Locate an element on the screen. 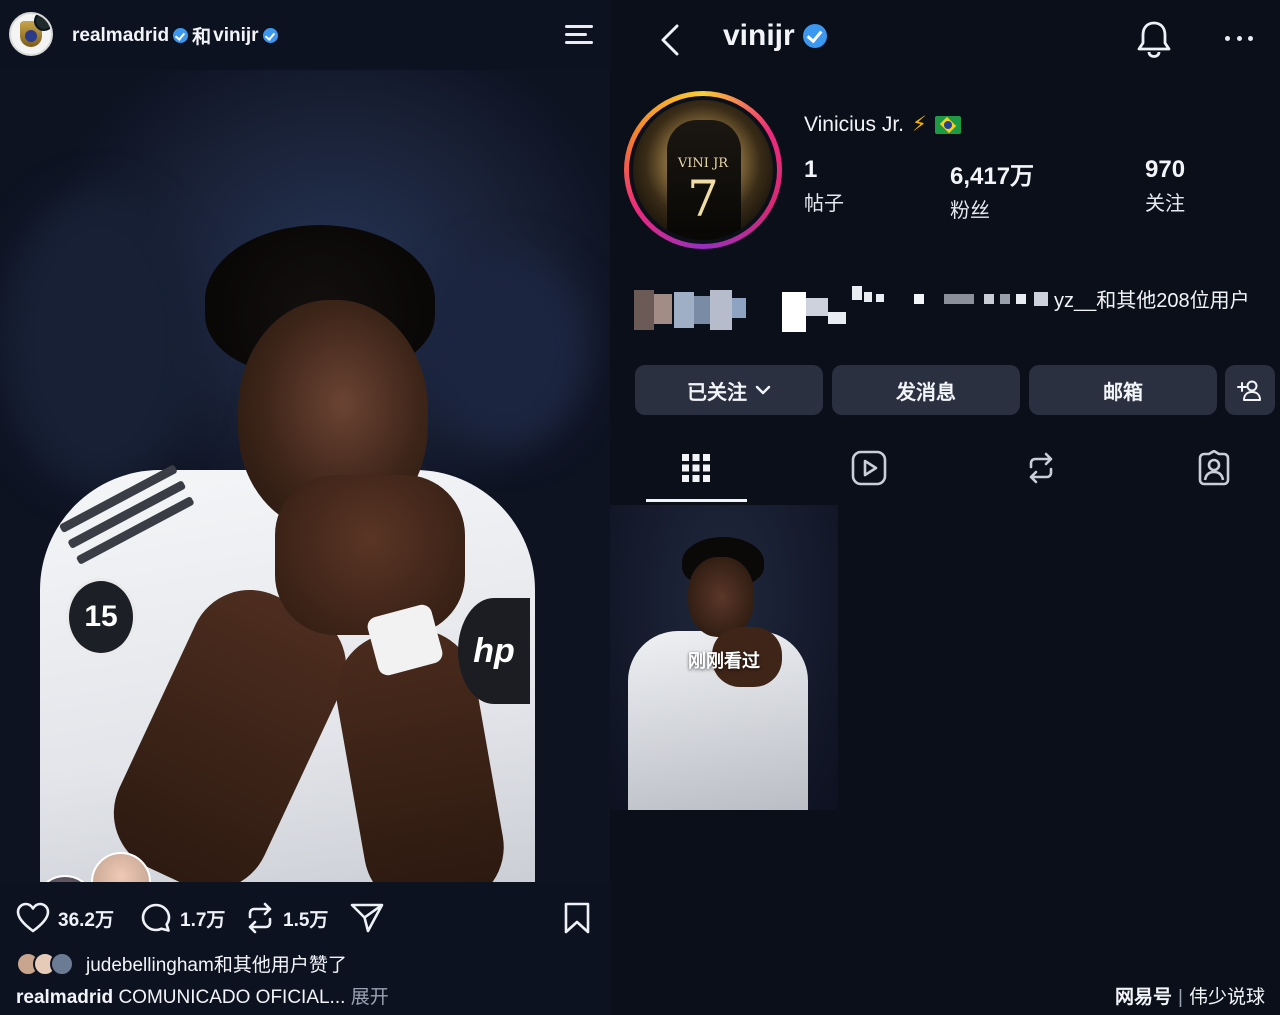 This screenshot has width=1280, height=1015. share-button is located at coordinates (367, 918).